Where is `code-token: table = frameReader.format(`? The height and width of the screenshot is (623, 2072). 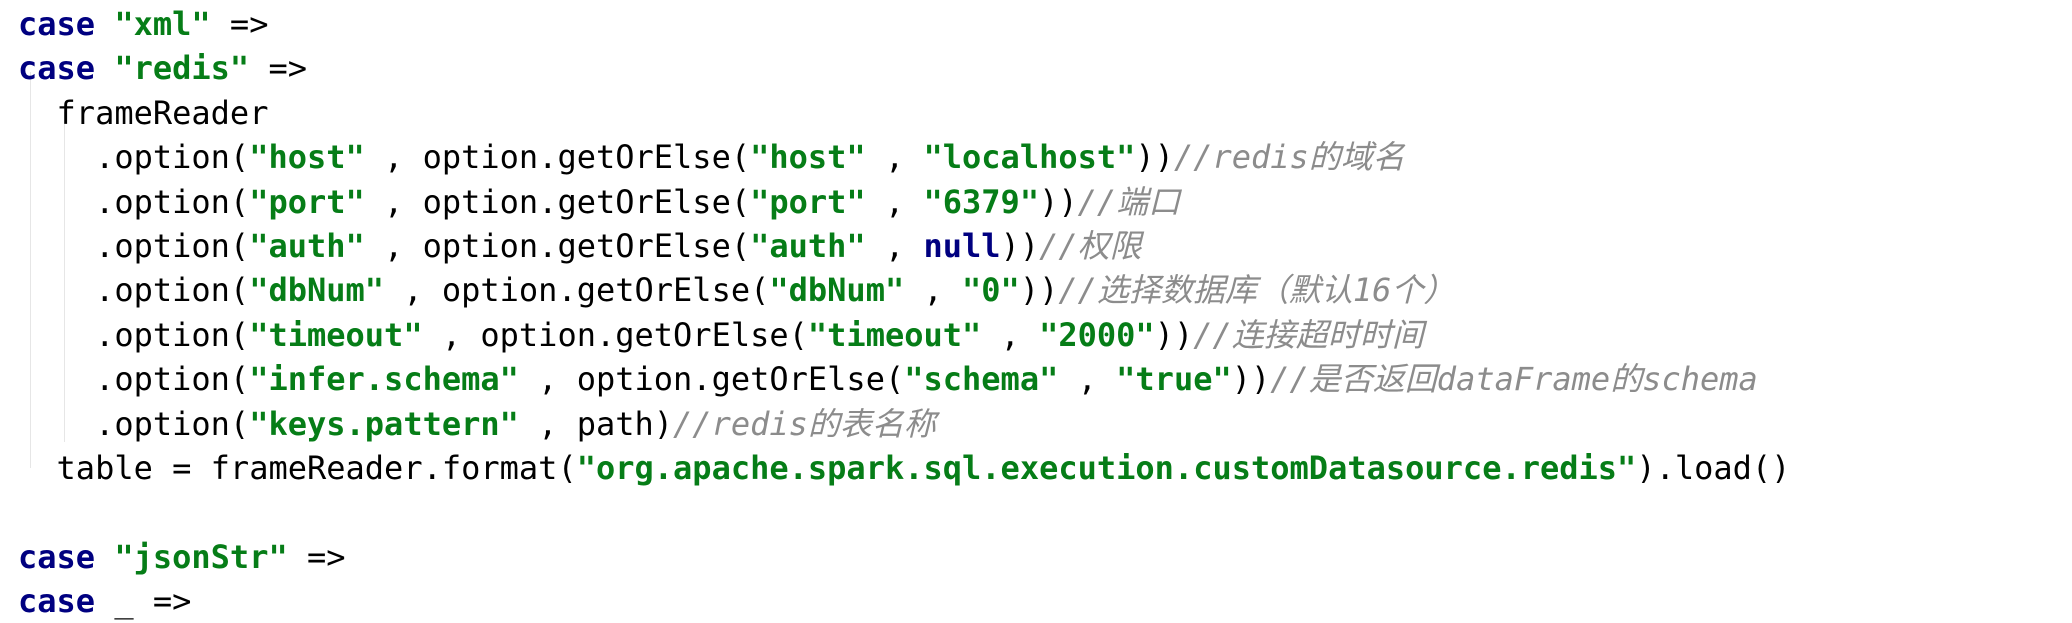
code-token: table = frameReader.format( is located at coordinates (297, 468).